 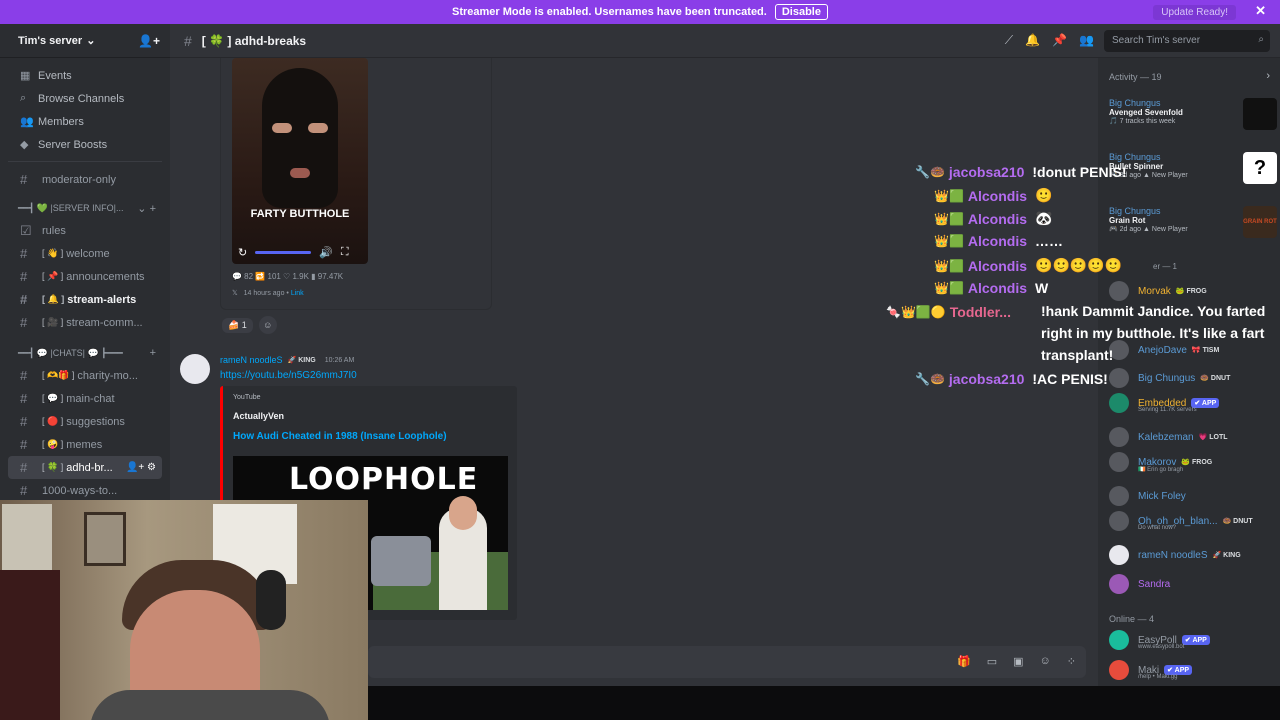 I want to click on message-input: 🎁 ▭ ▣ ☺ ⁘, so click(x=727, y=662).